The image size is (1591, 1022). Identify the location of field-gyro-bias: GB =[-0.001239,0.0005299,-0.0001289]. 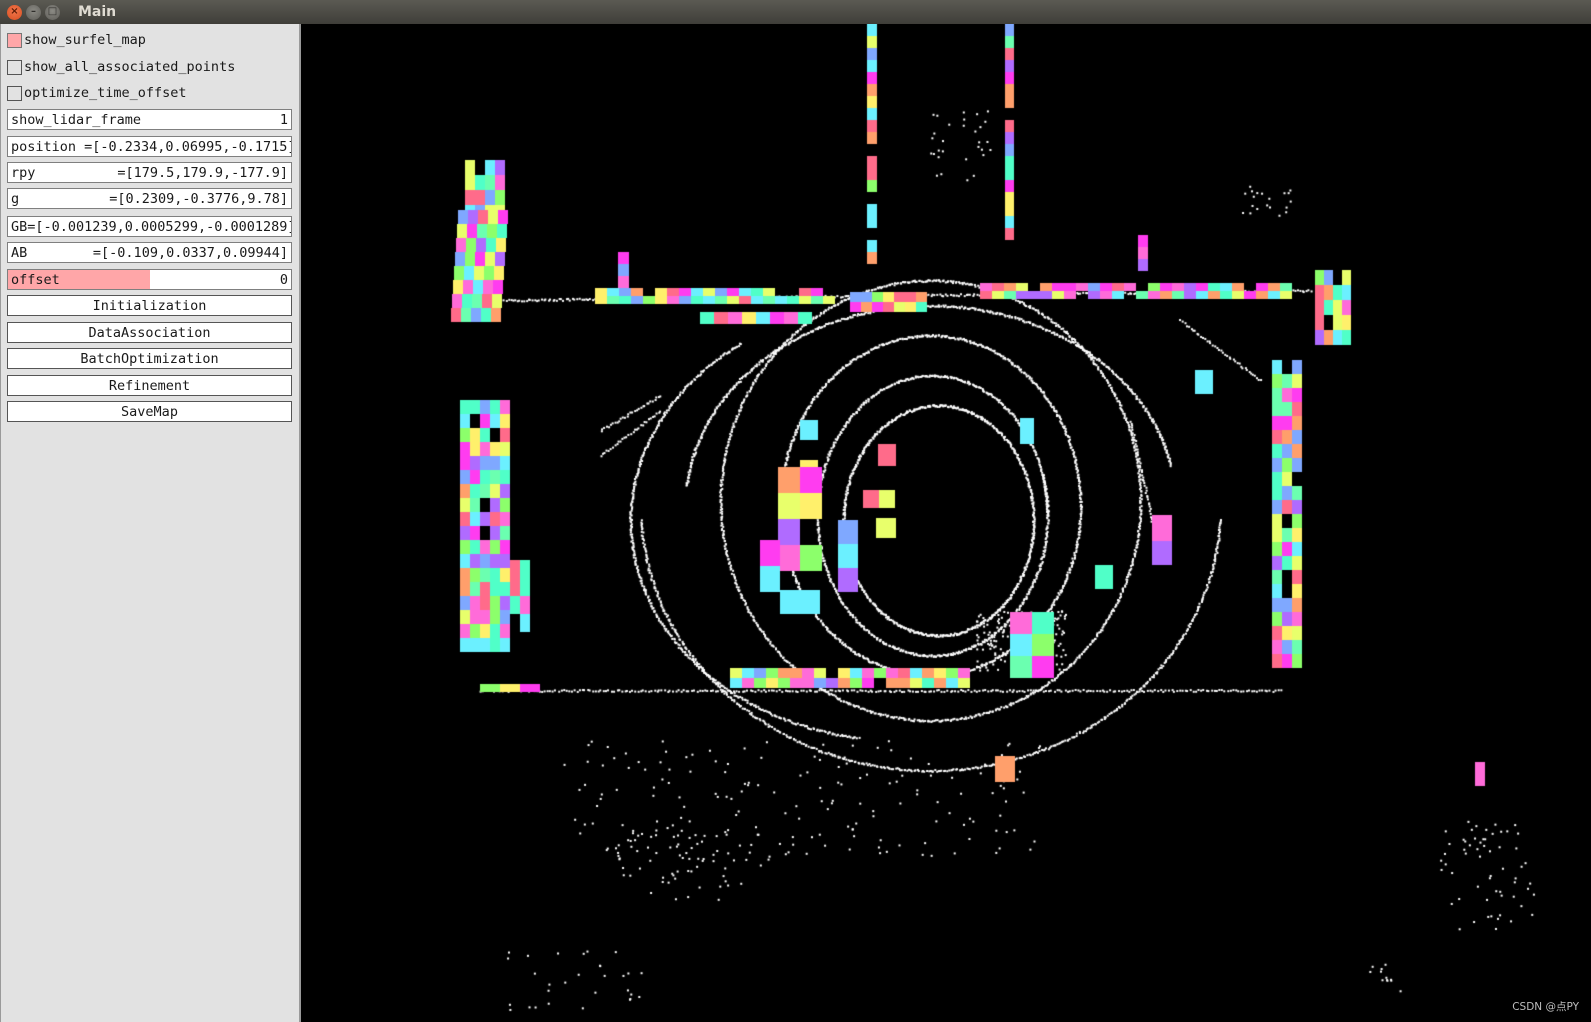
(149, 226).